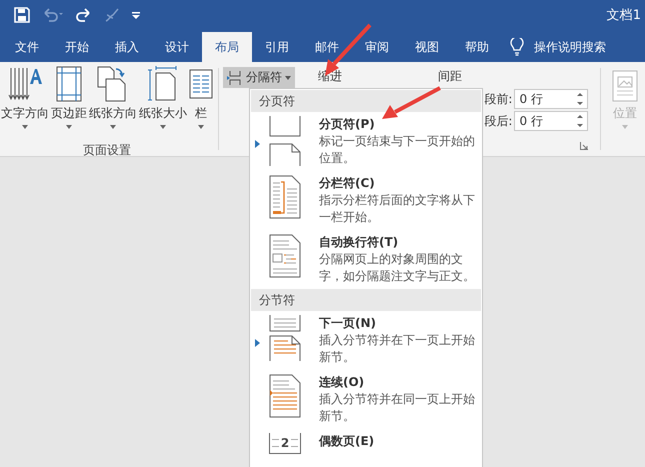 This screenshot has width=645, height=467. Describe the element at coordinates (347, 183) in the screenshot. I see `menu-item-title: 分栏符(C)` at that location.